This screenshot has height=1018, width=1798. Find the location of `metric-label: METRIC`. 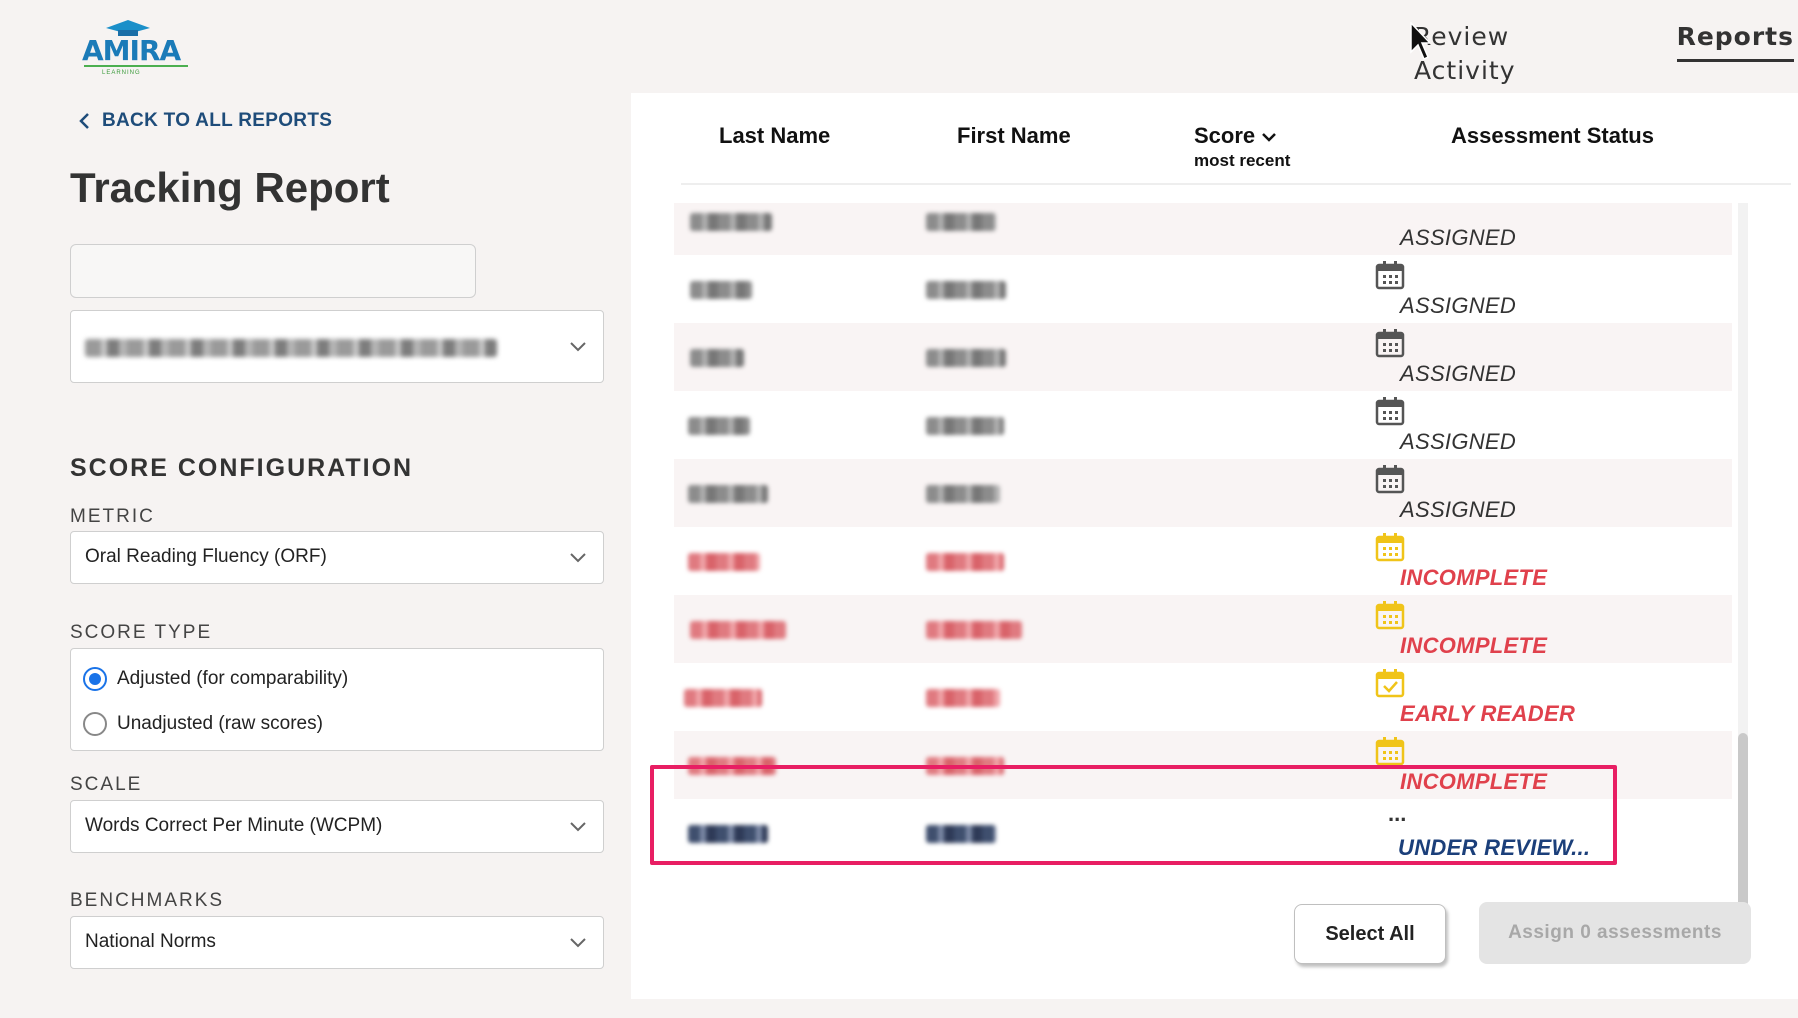

metric-label: METRIC is located at coordinates (112, 516).